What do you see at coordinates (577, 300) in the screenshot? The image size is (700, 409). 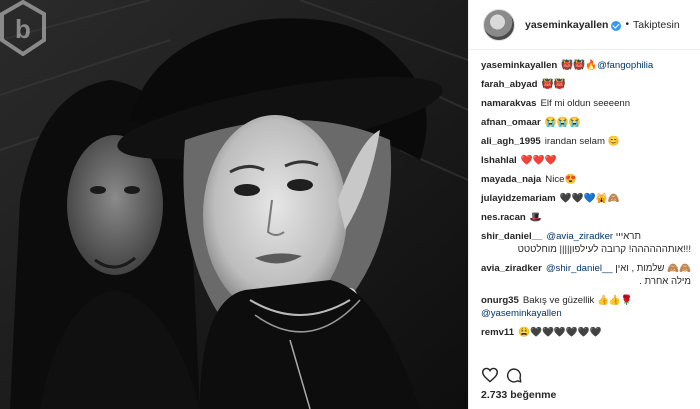 I see `comment-text: Bakış ve güzellik 👍👍🌹` at bounding box center [577, 300].